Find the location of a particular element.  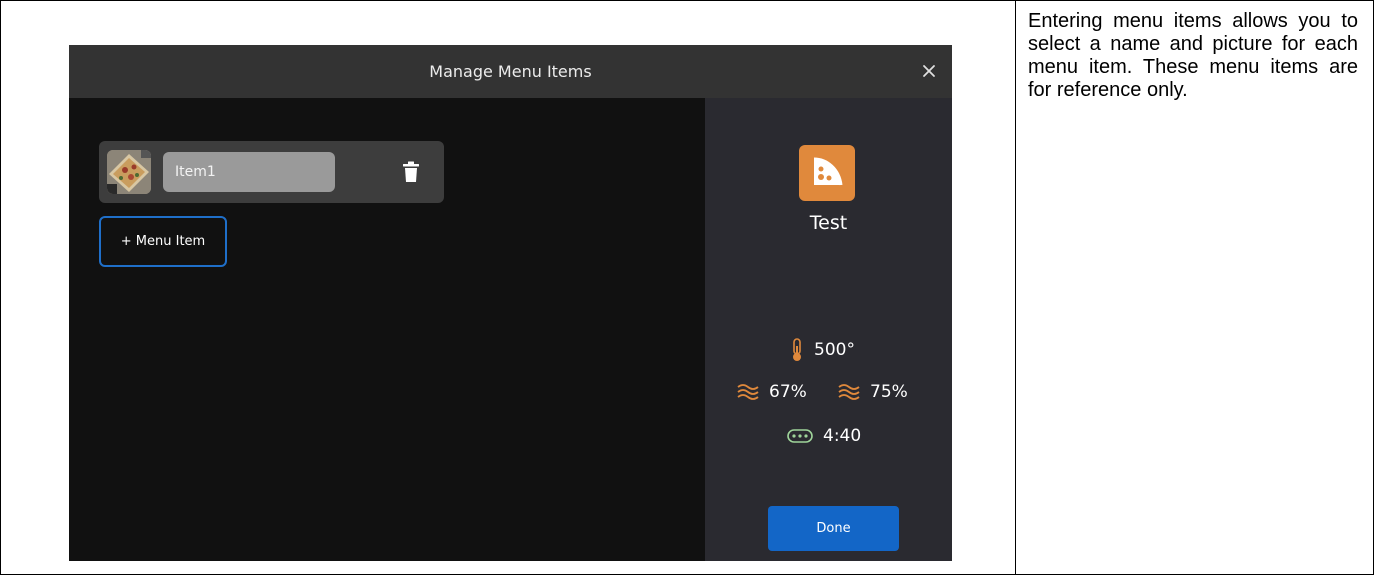

trash-icon is located at coordinates (411, 172).